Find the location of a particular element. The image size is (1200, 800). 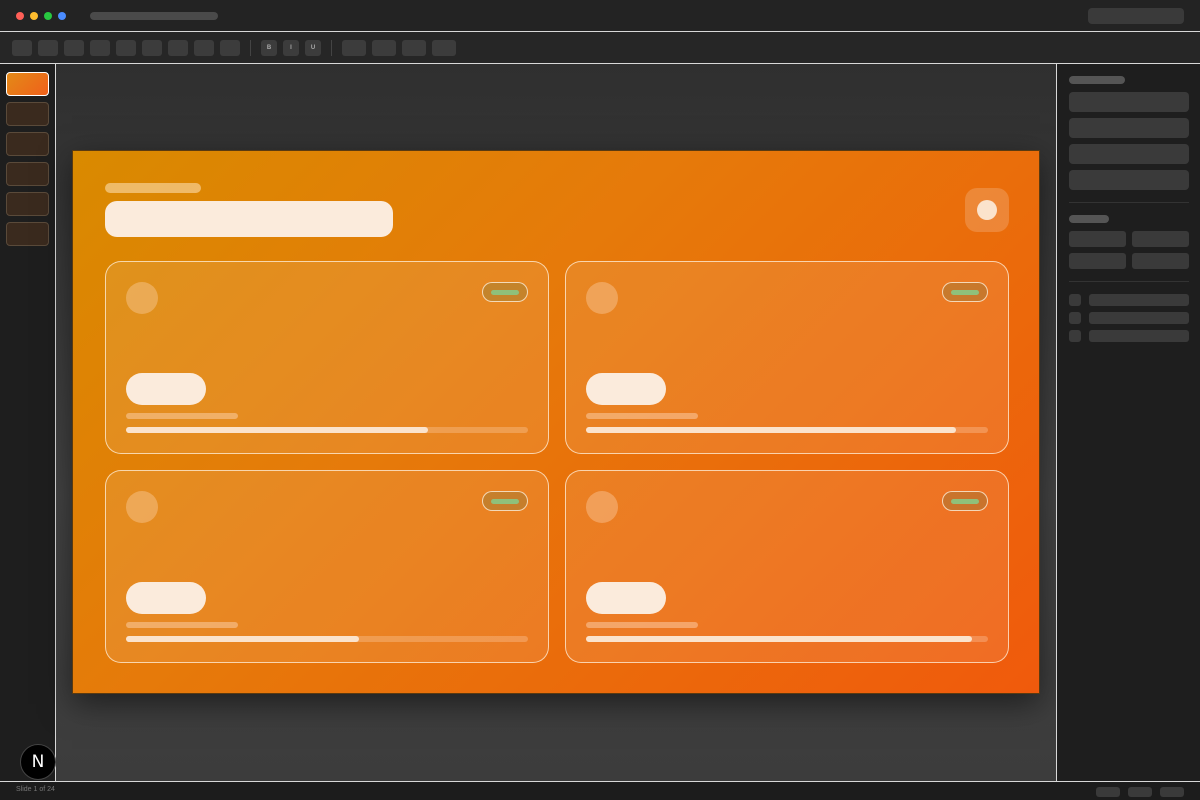

inspector-panel is located at coordinates (1128, 422).